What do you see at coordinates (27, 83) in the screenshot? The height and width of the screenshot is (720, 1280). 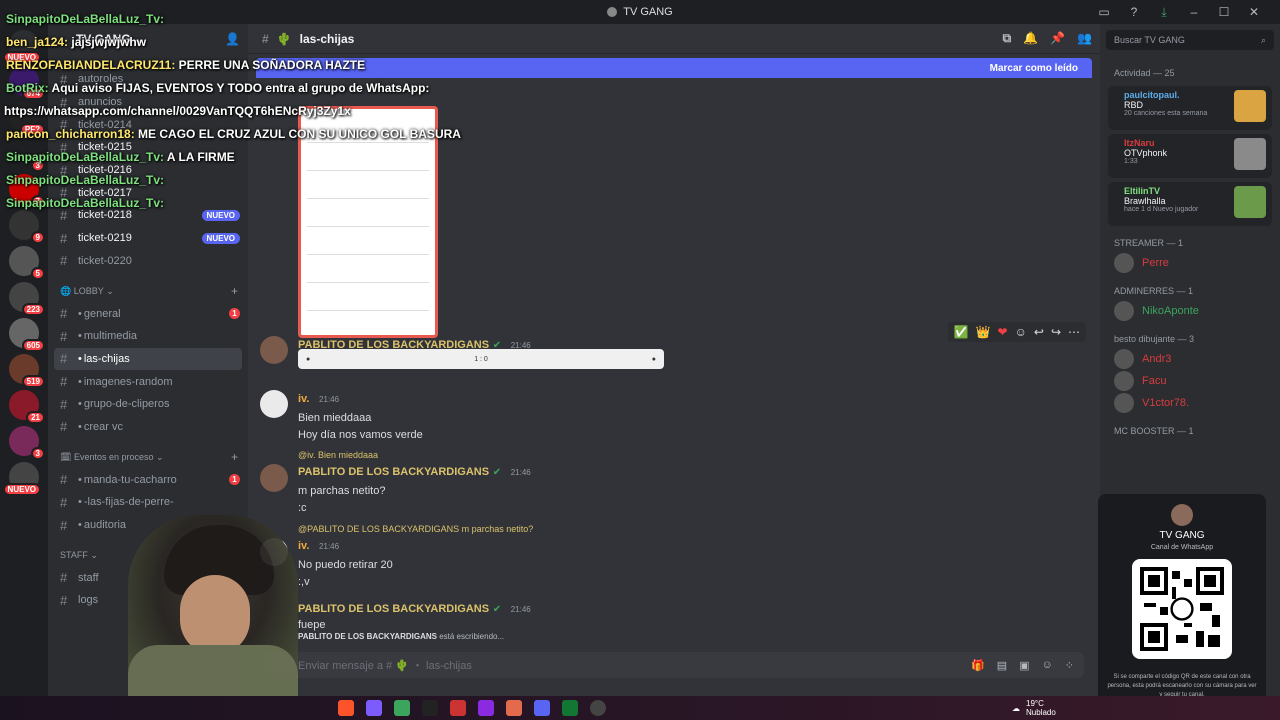 I see `server-icon: 674` at bounding box center [27, 83].